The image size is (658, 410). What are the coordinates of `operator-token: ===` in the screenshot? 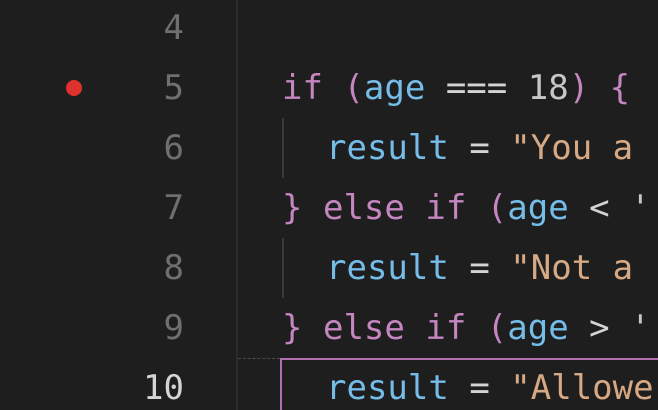 It's located at (476, 88).